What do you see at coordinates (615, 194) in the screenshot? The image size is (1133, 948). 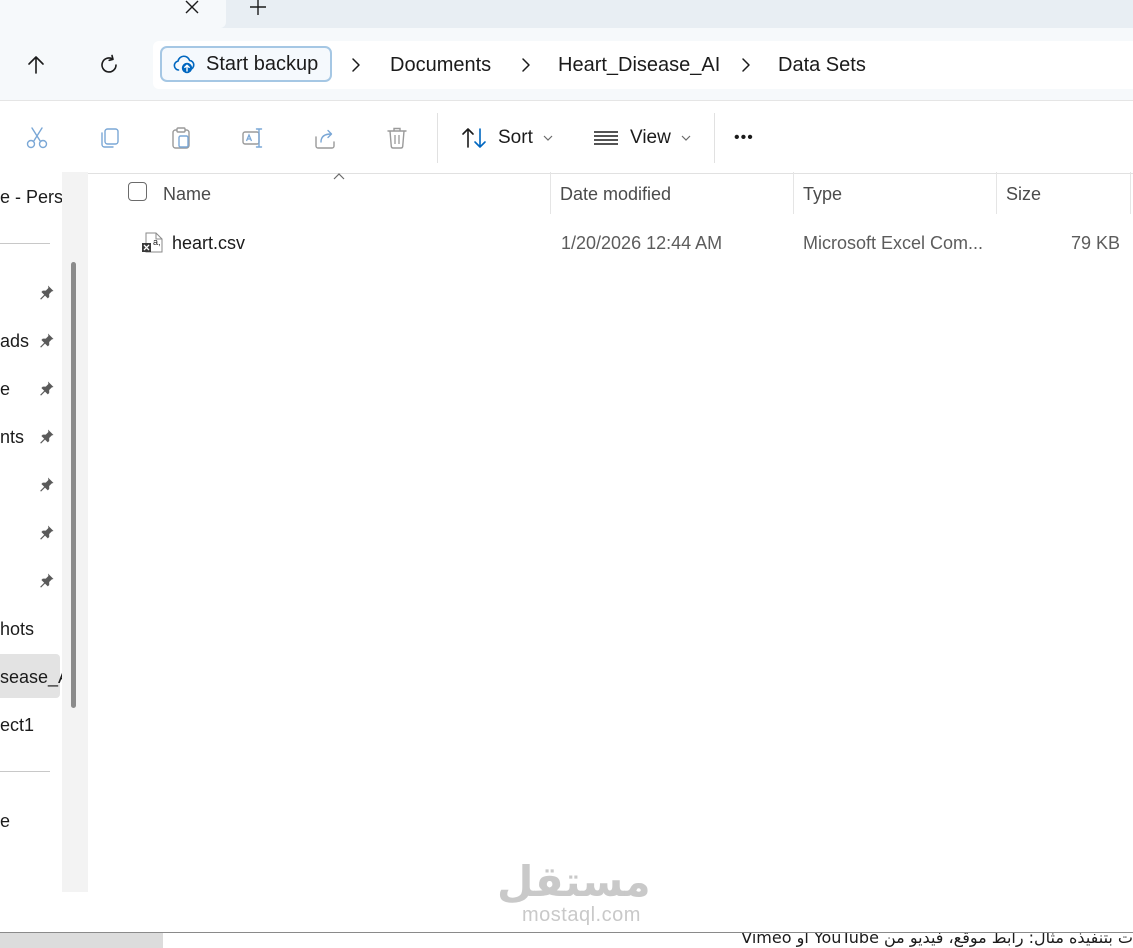 I see `column-header-date-modified: Date modified` at bounding box center [615, 194].